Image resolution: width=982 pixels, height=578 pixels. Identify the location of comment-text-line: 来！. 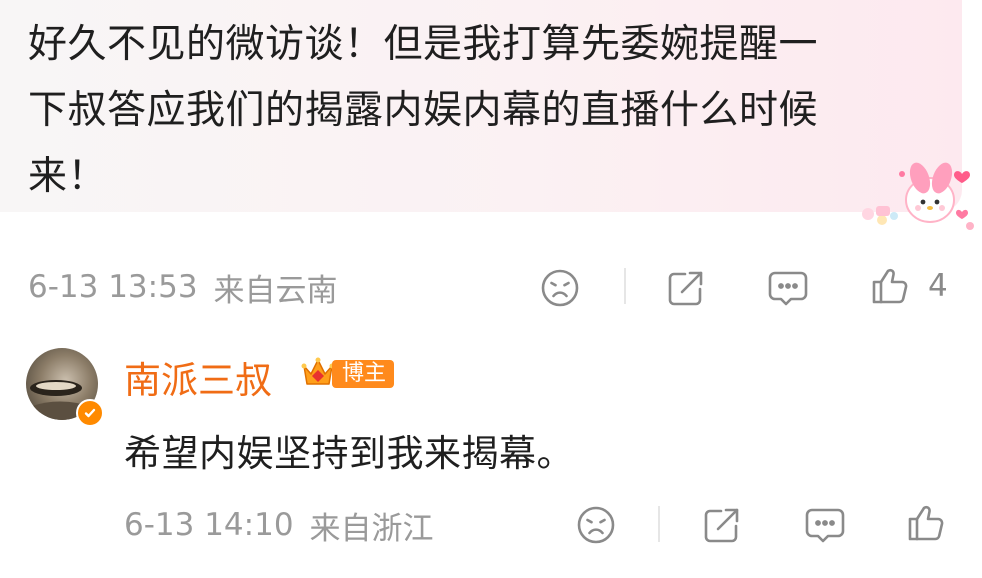
(68, 176).